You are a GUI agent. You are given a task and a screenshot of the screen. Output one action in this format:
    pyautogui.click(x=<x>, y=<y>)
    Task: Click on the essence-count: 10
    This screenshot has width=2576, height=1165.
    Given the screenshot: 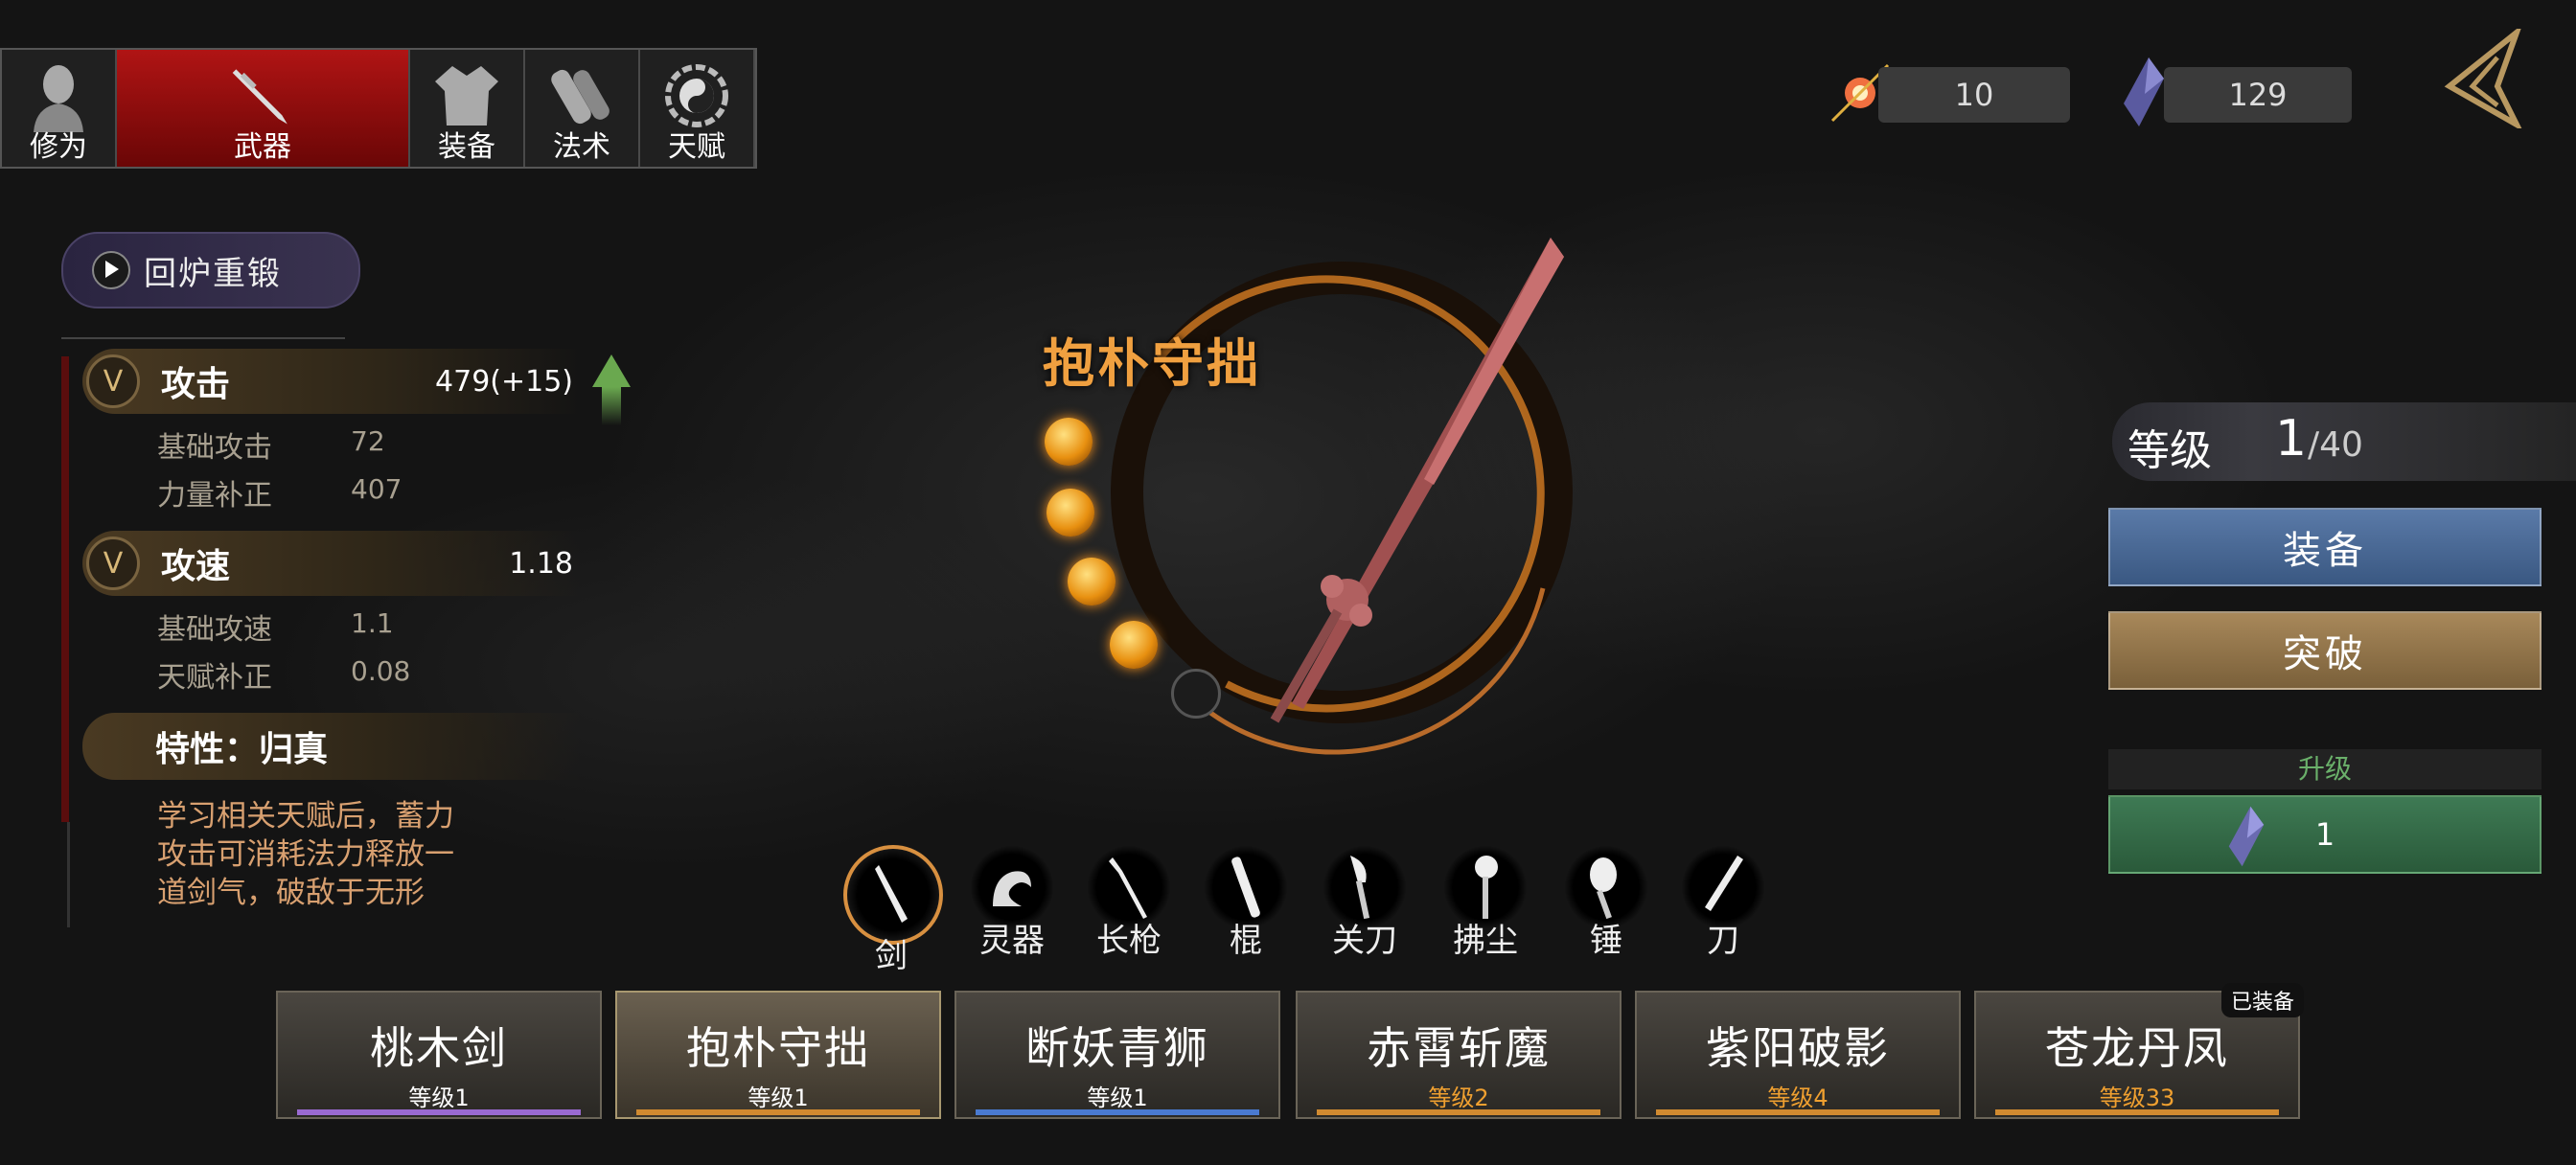 What is the action you would take?
    pyautogui.click(x=1974, y=95)
    